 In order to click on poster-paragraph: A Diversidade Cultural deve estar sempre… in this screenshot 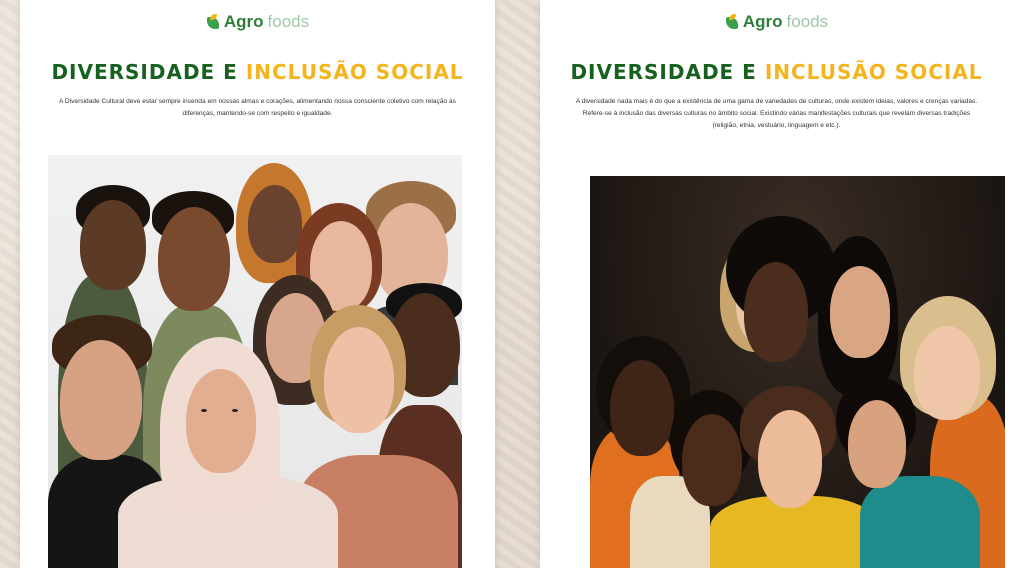, I will do `click(257, 107)`.